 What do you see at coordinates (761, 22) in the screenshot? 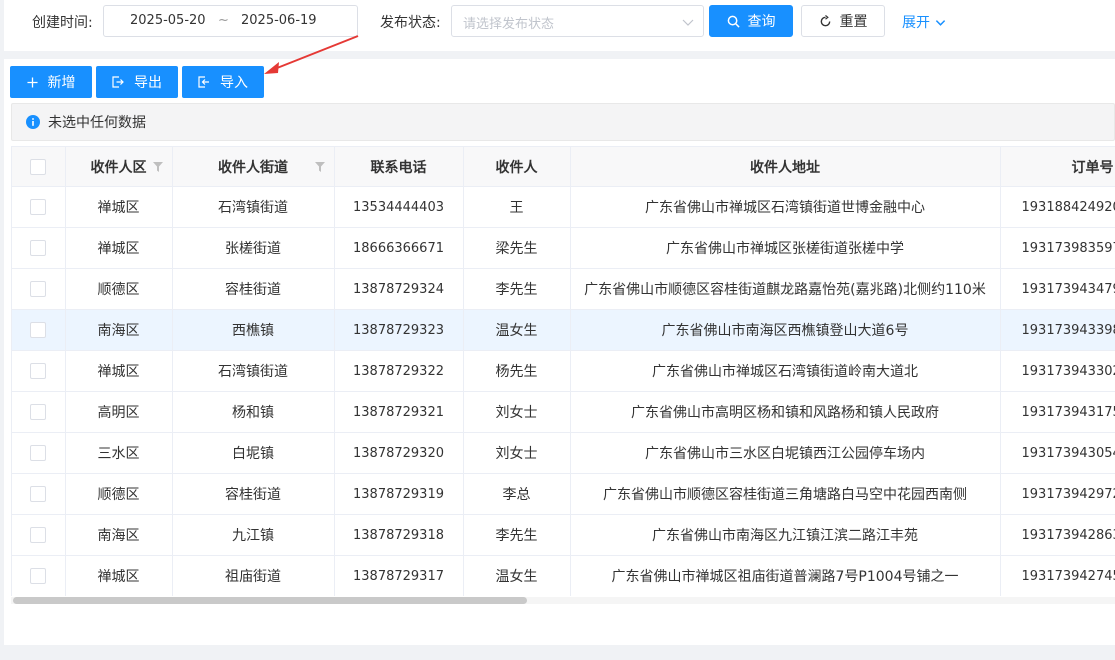
I see `query-label: 查询` at bounding box center [761, 22].